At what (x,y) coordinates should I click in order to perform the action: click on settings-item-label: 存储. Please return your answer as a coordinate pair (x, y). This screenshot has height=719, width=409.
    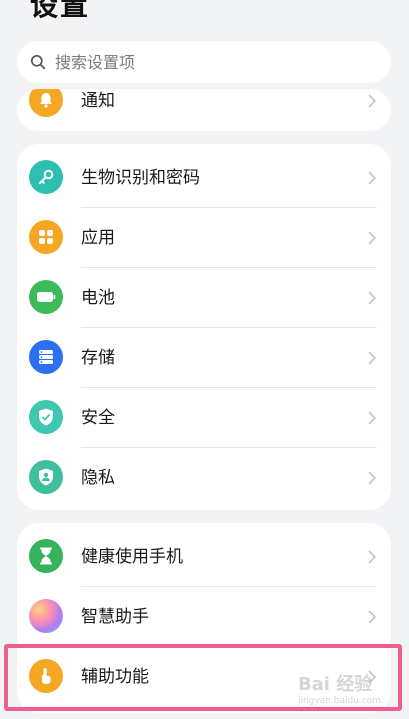
    Looking at the image, I should click on (98, 358).